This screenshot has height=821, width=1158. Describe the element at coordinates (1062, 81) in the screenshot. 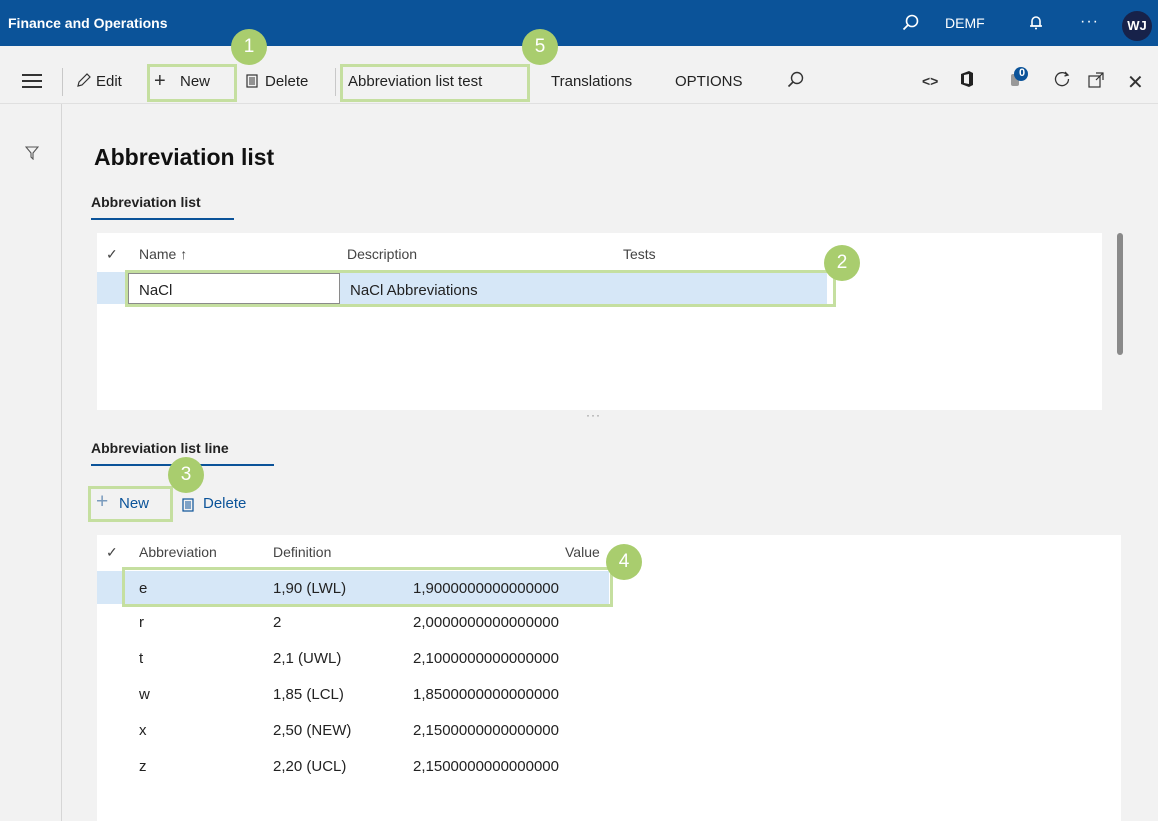

I see `refresh-icon` at that location.